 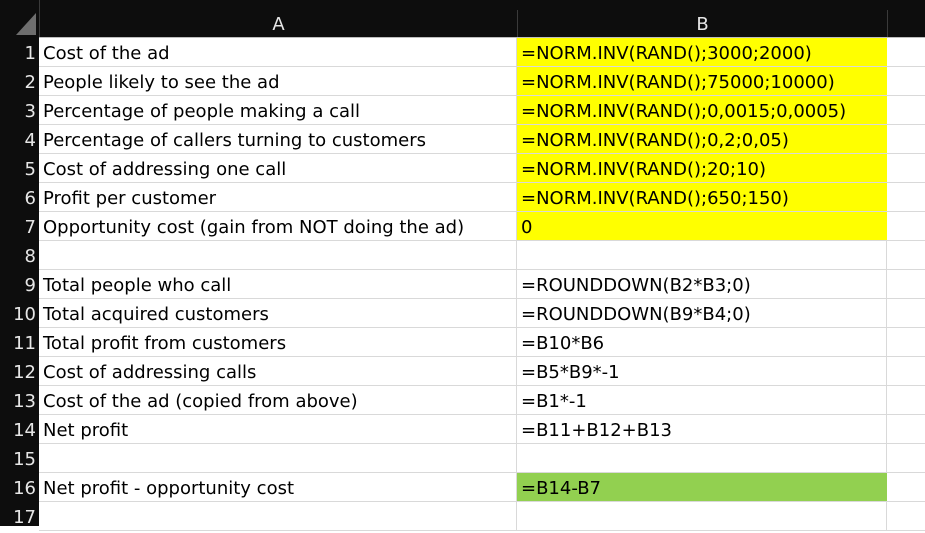 What do you see at coordinates (26, 24) in the screenshot?
I see `select-all-triangle-icon` at bounding box center [26, 24].